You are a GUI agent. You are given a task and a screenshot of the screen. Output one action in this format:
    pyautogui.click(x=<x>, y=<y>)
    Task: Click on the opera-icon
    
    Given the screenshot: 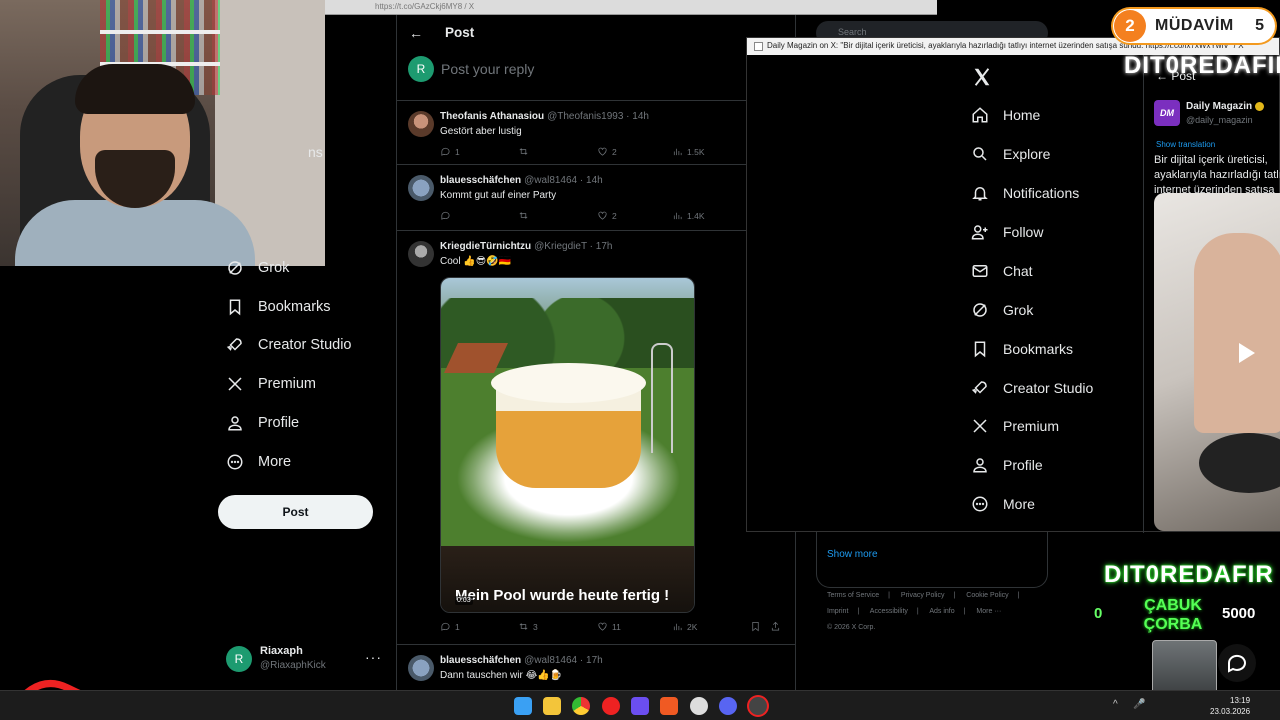 What is the action you would take?
    pyautogui.click(x=611, y=706)
    